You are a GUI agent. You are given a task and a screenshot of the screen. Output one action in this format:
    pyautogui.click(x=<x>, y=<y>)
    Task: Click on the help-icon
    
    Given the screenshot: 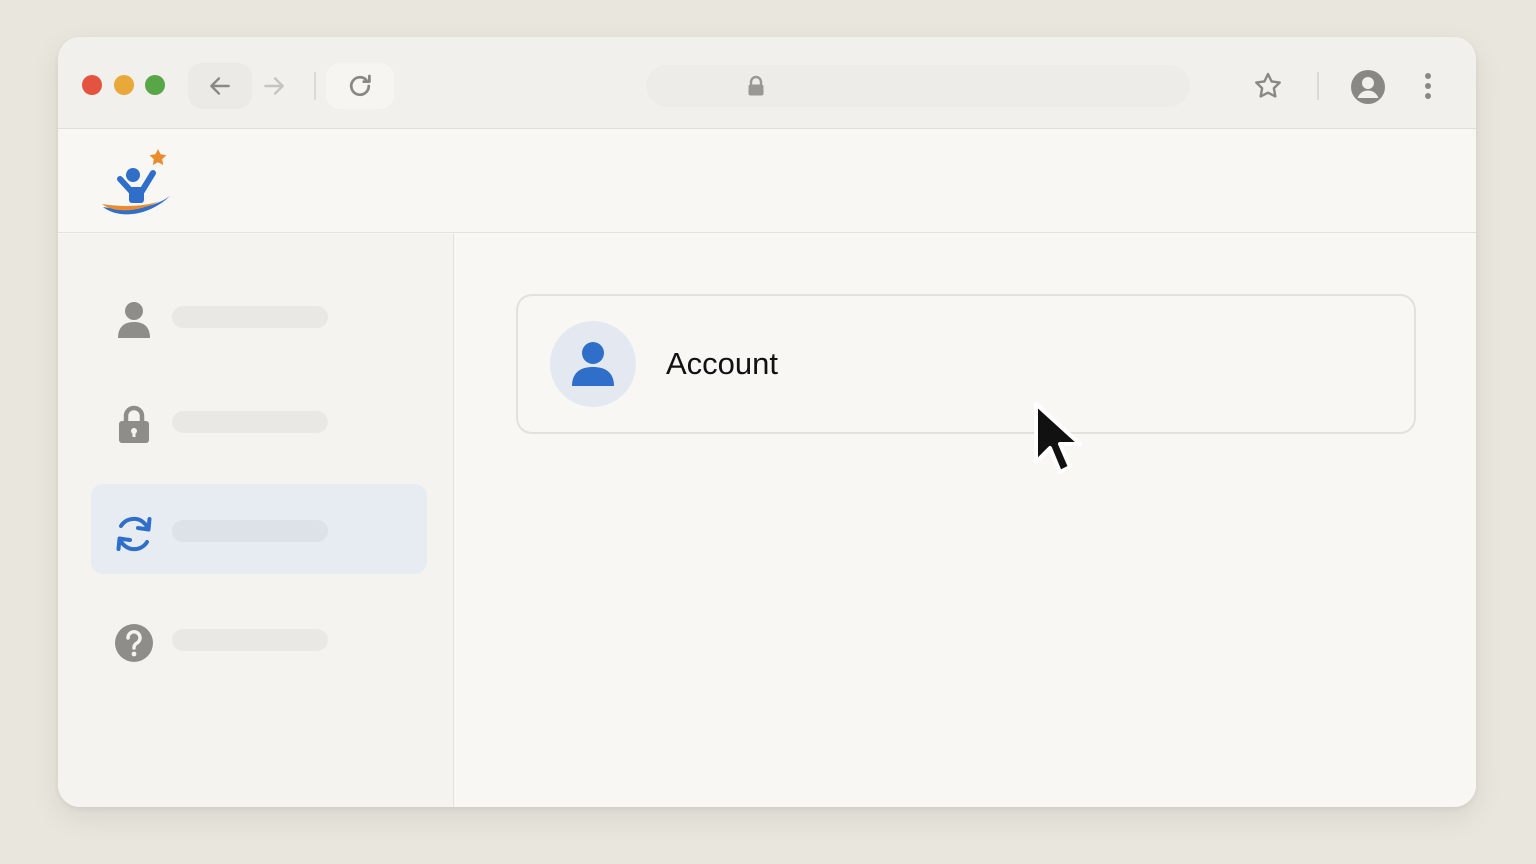 What is the action you would take?
    pyautogui.click(x=134, y=643)
    